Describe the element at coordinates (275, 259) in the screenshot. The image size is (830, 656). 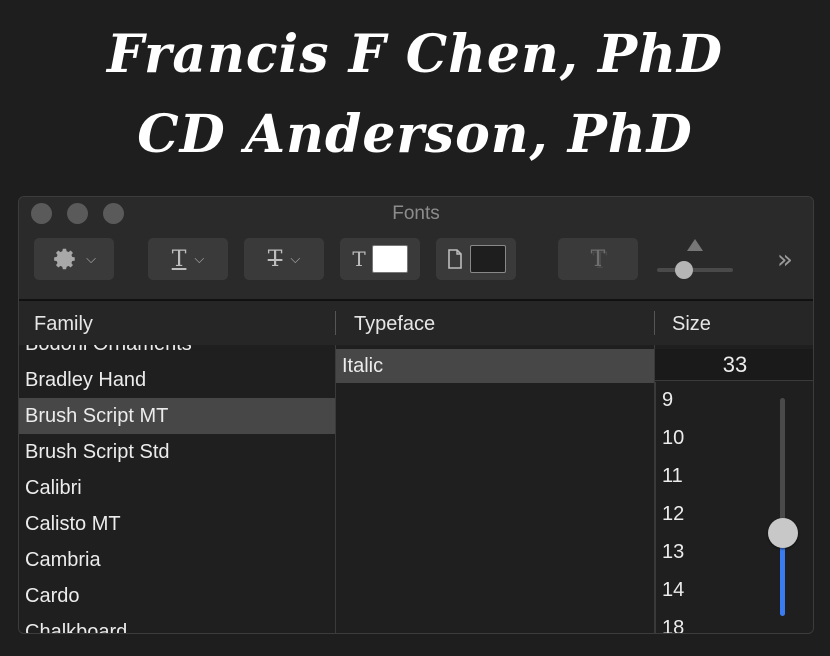
I see `strikethrough-icon: T` at that location.